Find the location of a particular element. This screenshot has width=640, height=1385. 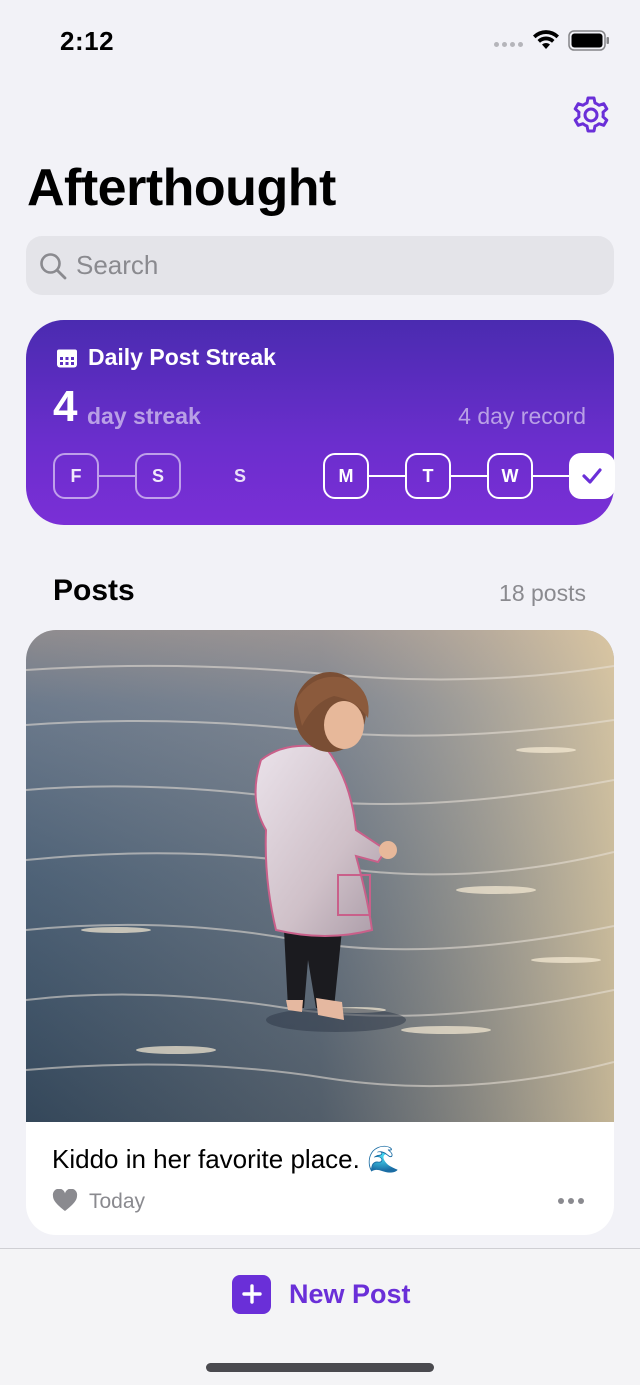

post-caption: Kiddo in her favorite place. 🌊 is located at coordinates (226, 1159).